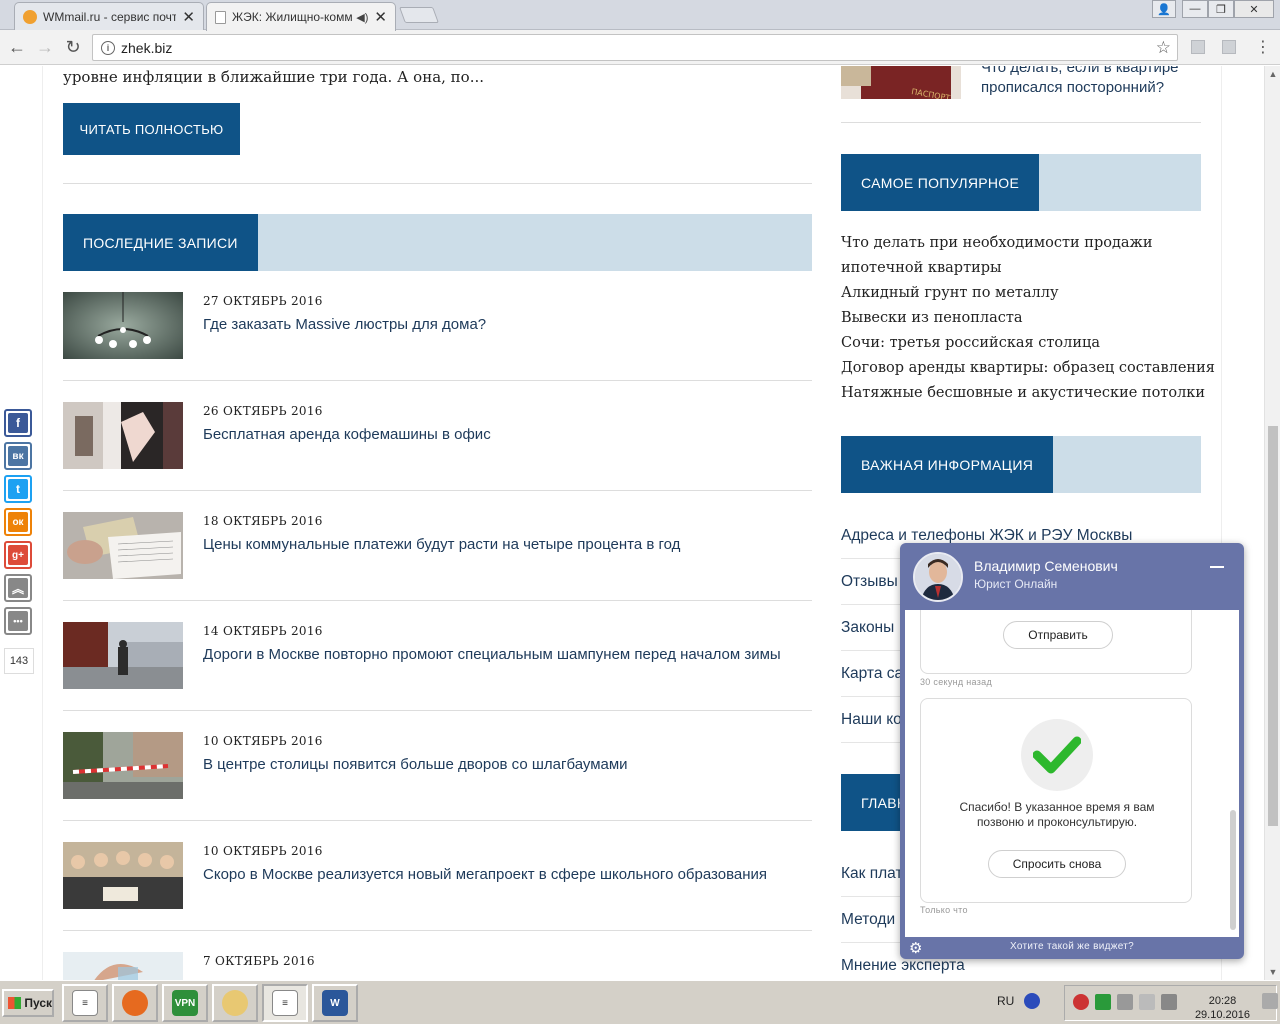  Describe the element at coordinates (151, 129) in the screenshot. I see `read-more-button: ЧИТАТЬ ПОЛНОСТЬЮ` at that location.